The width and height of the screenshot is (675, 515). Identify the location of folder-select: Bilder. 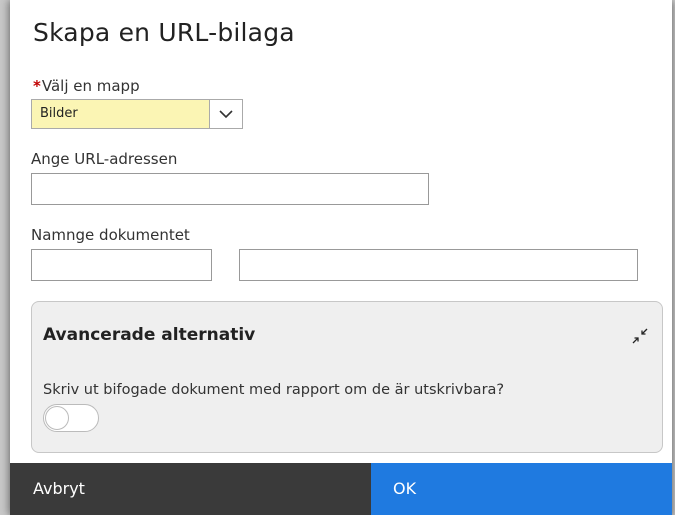
(137, 114).